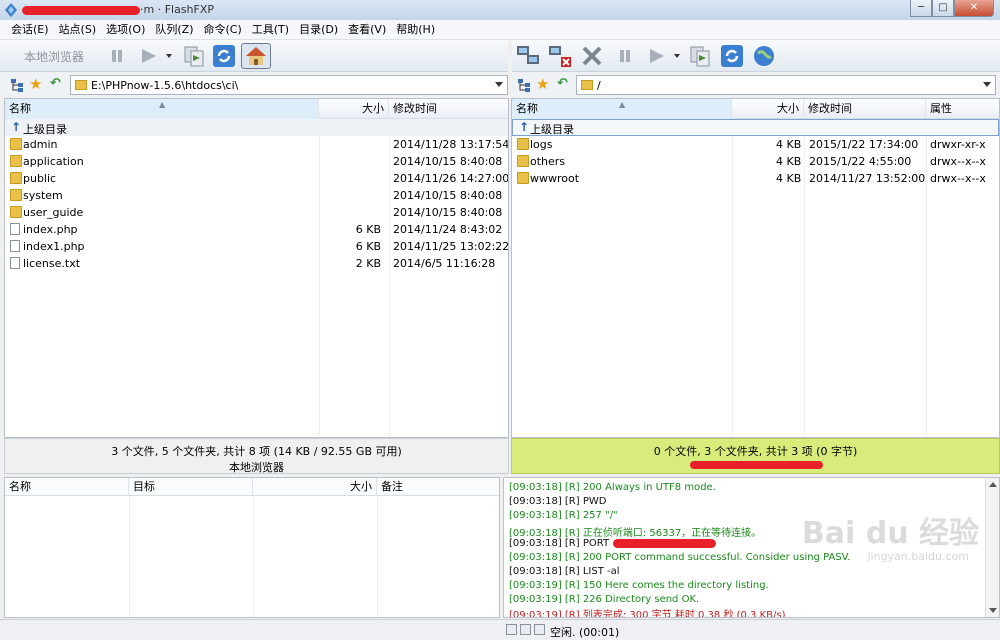 The width and height of the screenshot is (1000, 640). I want to click on file-modified: 2014/6/5 11:16:28, so click(444, 263).